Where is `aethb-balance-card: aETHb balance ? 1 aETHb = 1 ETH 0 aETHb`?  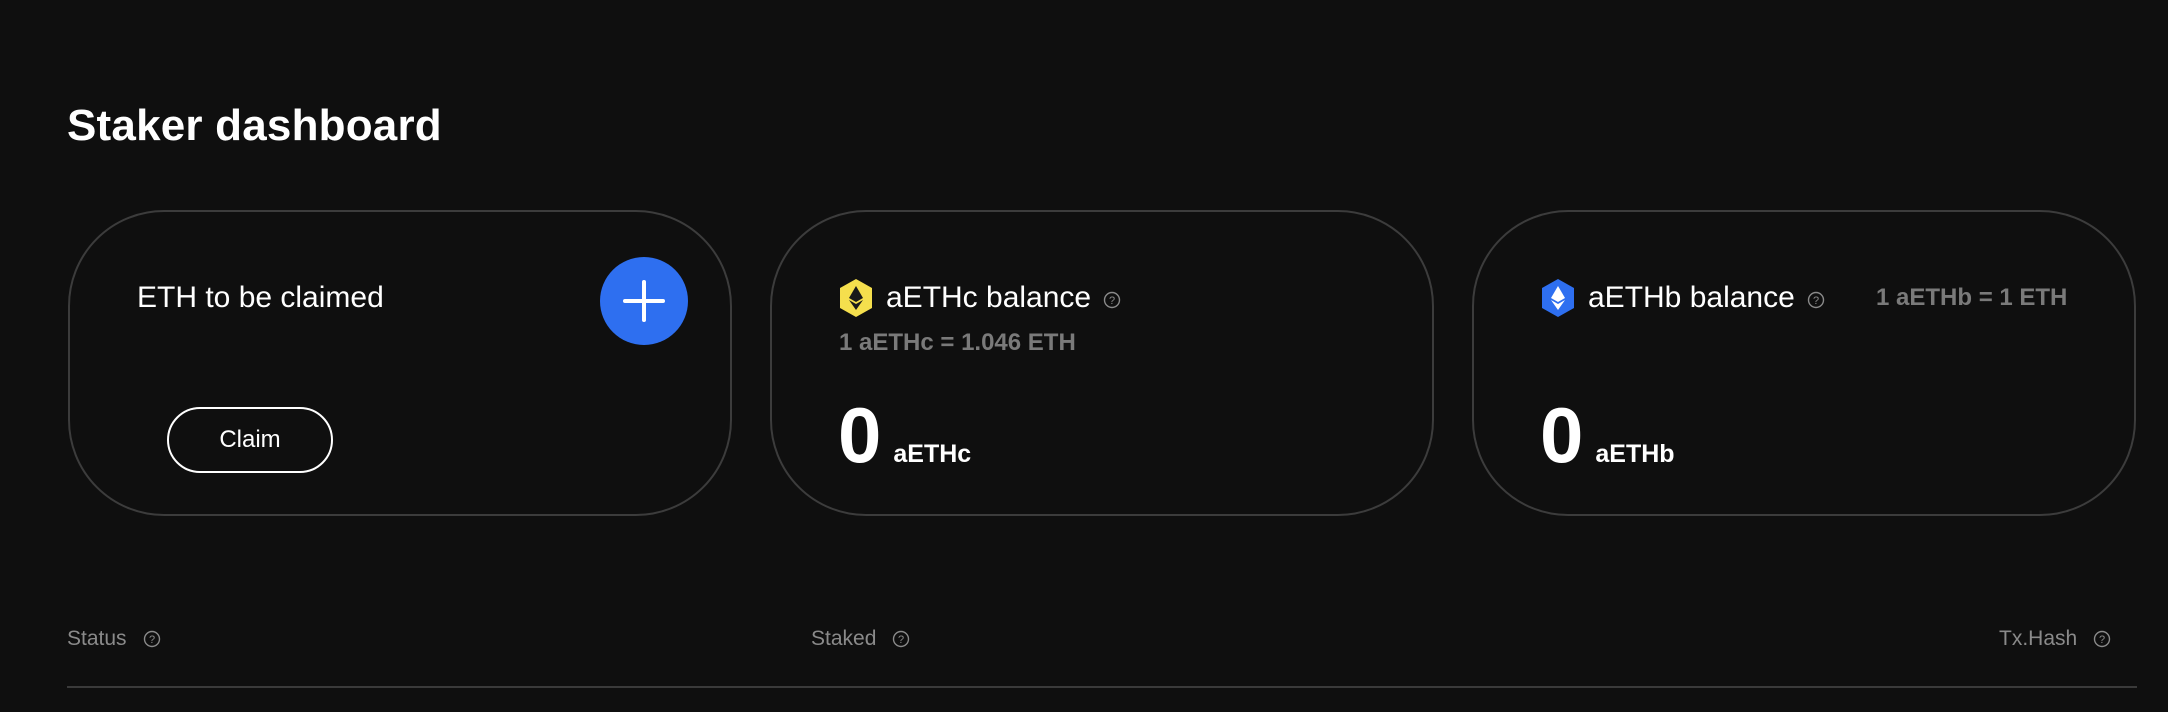 aethb-balance-card: aETHb balance ? 1 aETHb = 1 ETH 0 aETHb is located at coordinates (1804, 363).